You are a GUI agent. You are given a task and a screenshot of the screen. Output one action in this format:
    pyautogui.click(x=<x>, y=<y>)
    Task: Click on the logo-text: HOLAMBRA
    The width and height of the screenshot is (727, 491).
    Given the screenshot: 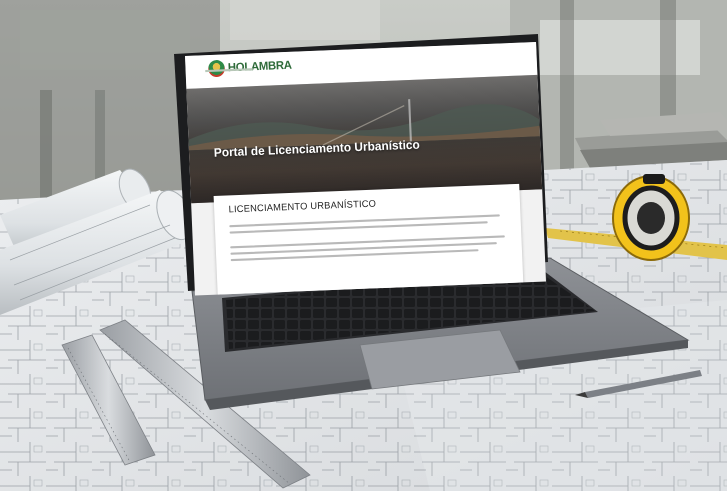 What is the action you would take?
    pyautogui.click(x=259, y=67)
    